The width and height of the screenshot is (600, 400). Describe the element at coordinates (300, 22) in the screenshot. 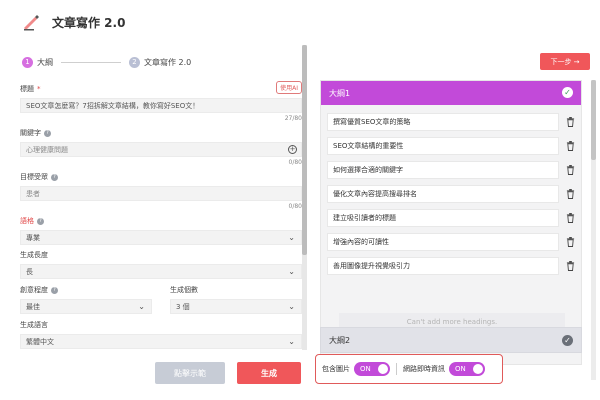

I see `header: 文章寫作 2.0` at that location.